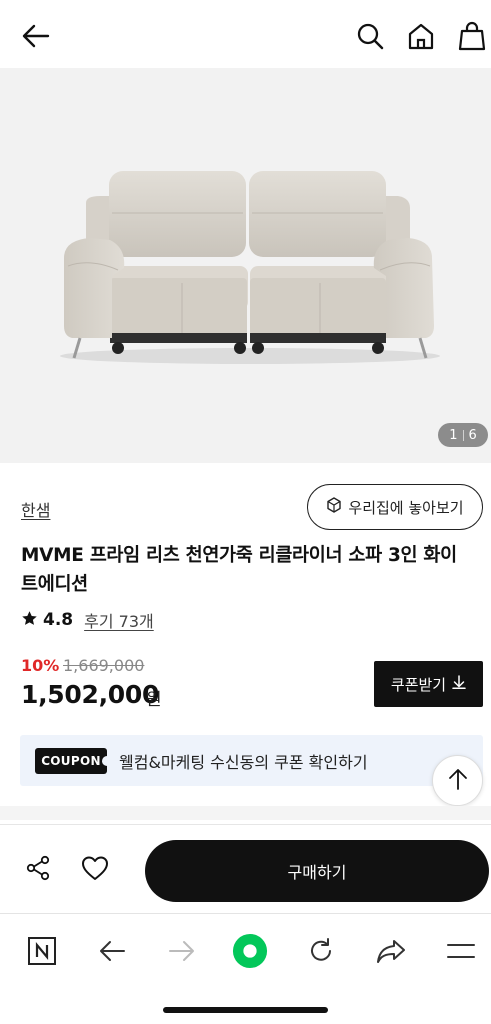 The height and width of the screenshot is (1024, 491). What do you see at coordinates (245, 813) in the screenshot?
I see `section-divider` at bounding box center [245, 813].